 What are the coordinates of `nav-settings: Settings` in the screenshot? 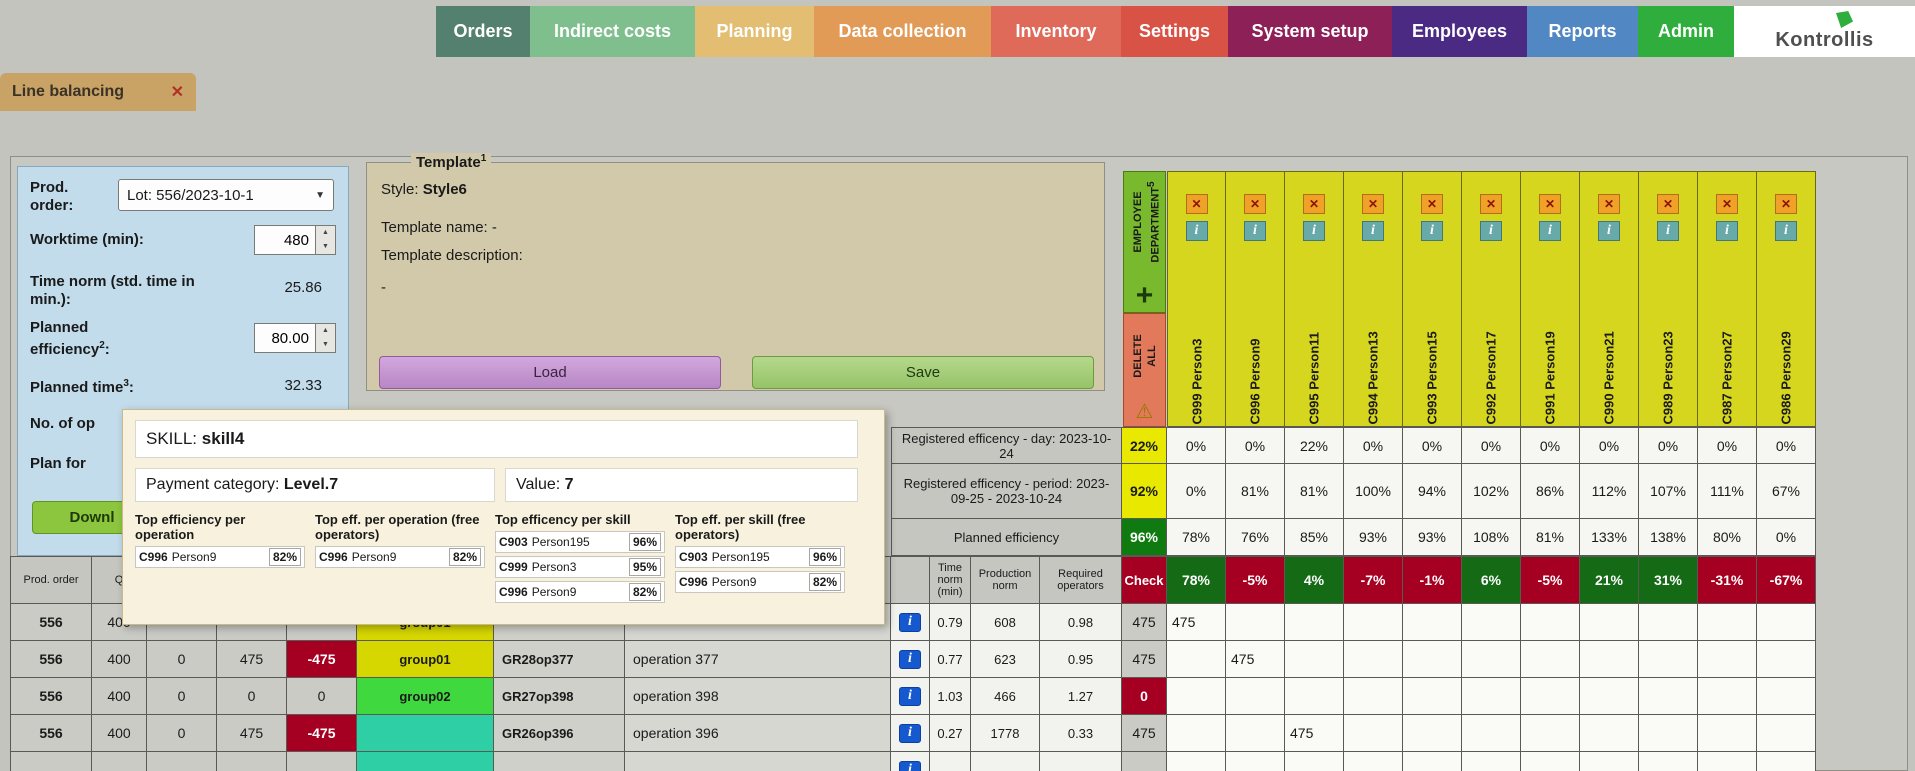 It's located at (1174, 31).